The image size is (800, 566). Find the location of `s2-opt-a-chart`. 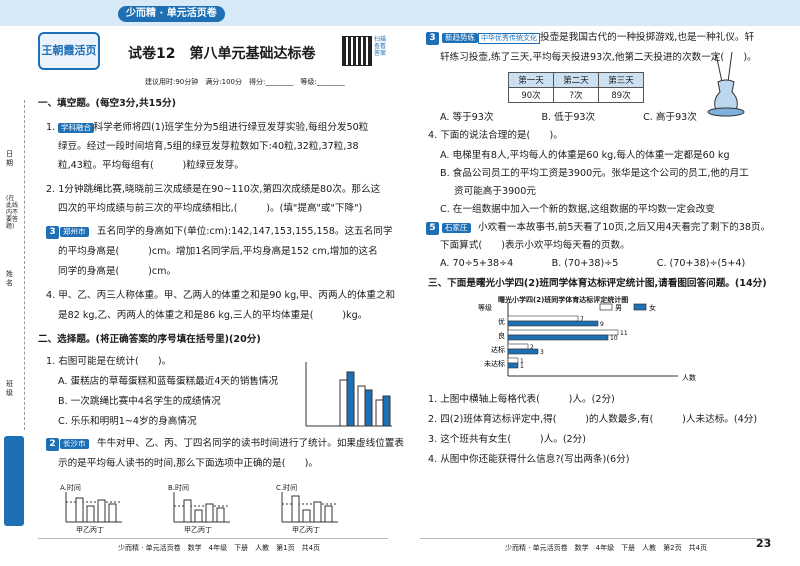

s2-opt-a-chart is located at coordinates (93, 507).